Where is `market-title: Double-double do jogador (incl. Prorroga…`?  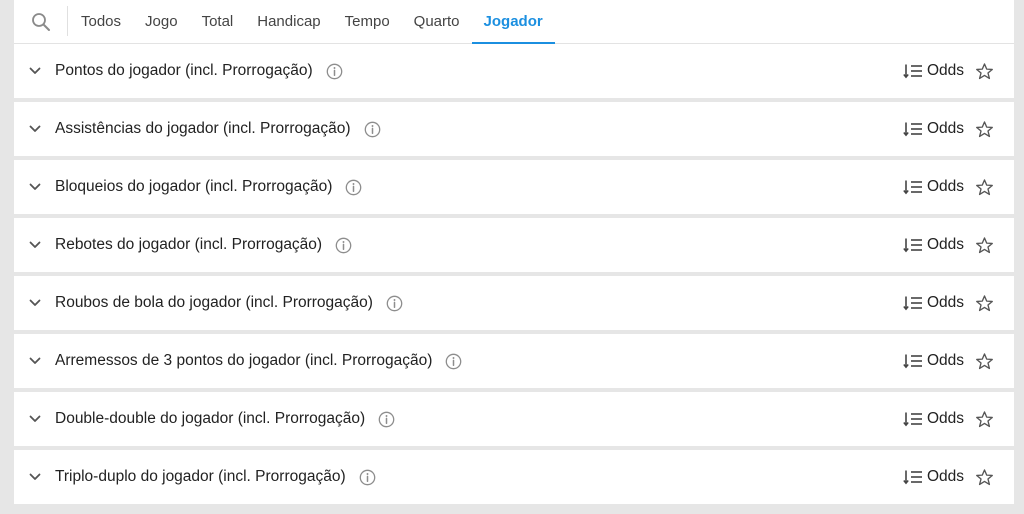
market-title: Double-double do jogador (incl. Prorroga… is located at coordinates (210, 418).